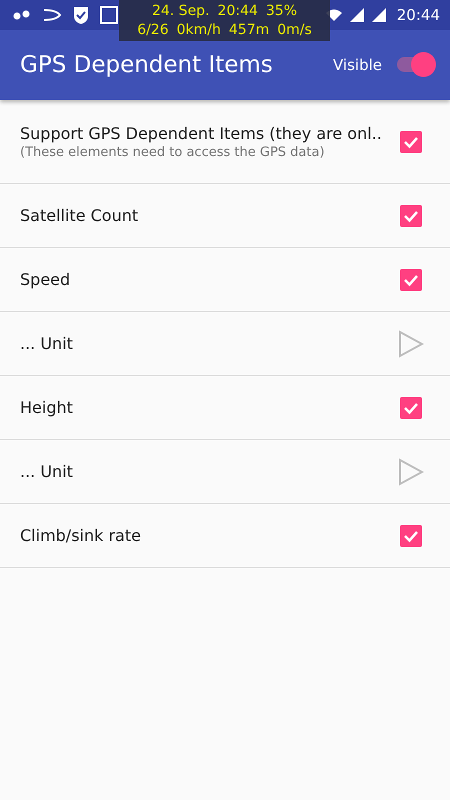 This screenshot has width=450, height=800. I want to click on settings-item: Height, so click(225, 408).